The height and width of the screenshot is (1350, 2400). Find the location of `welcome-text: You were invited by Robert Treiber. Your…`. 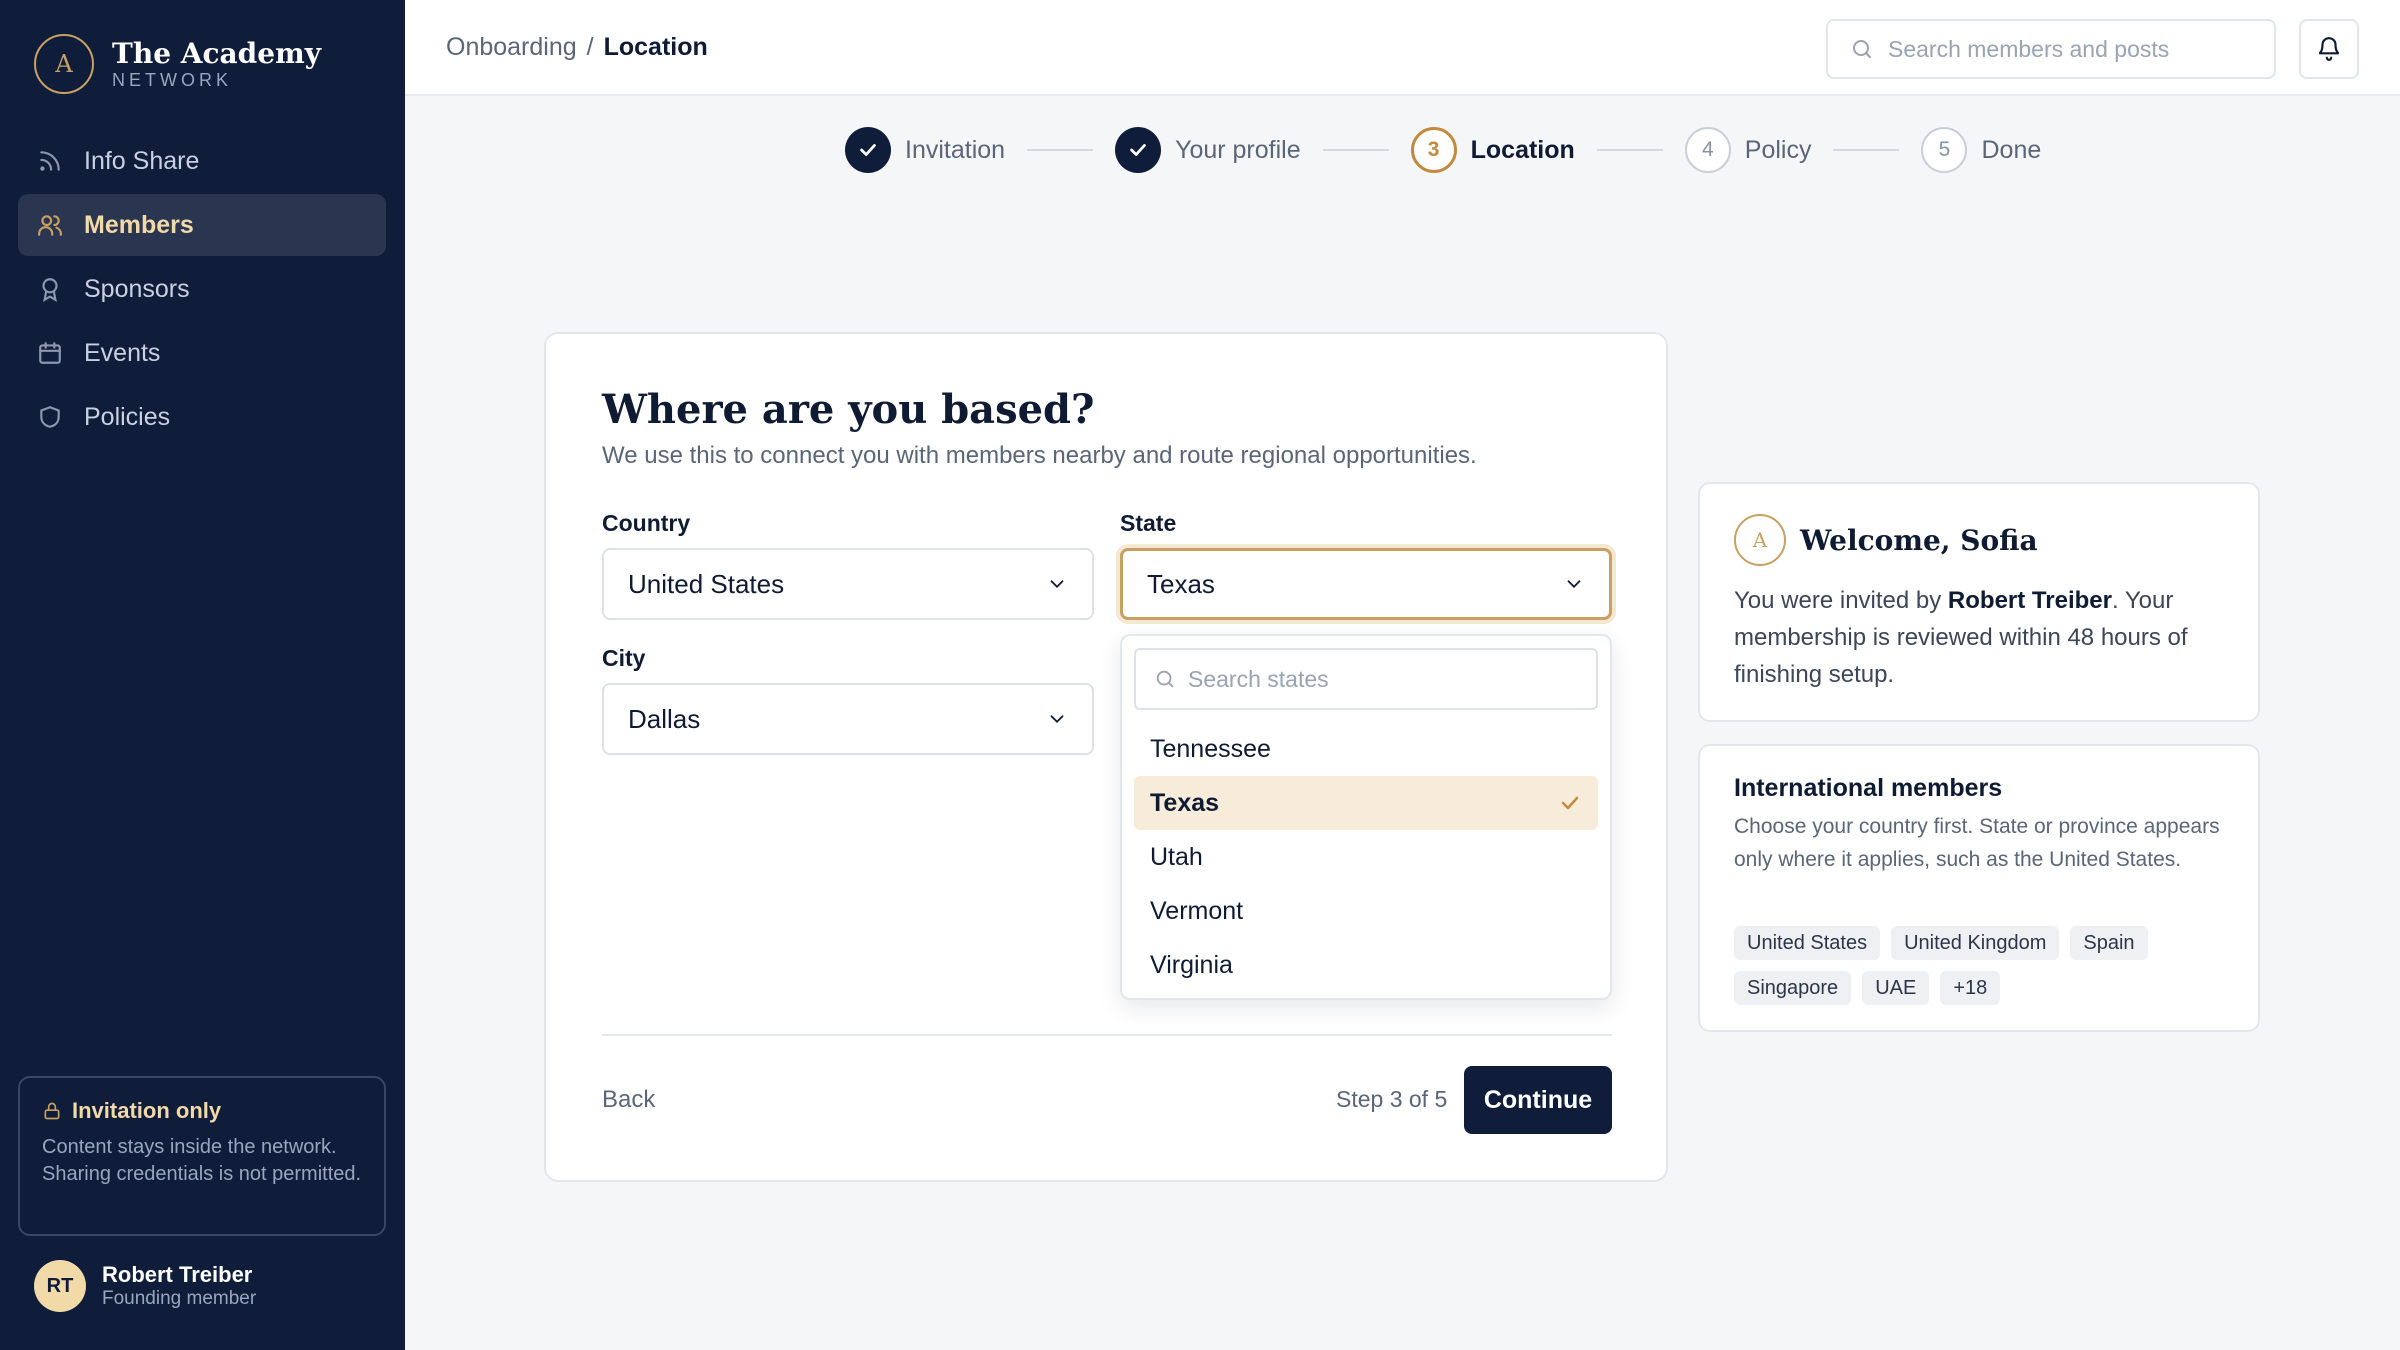

welcome-text: You were invited by Robert Treiber. Your… is located at coordinates (1984, 637).